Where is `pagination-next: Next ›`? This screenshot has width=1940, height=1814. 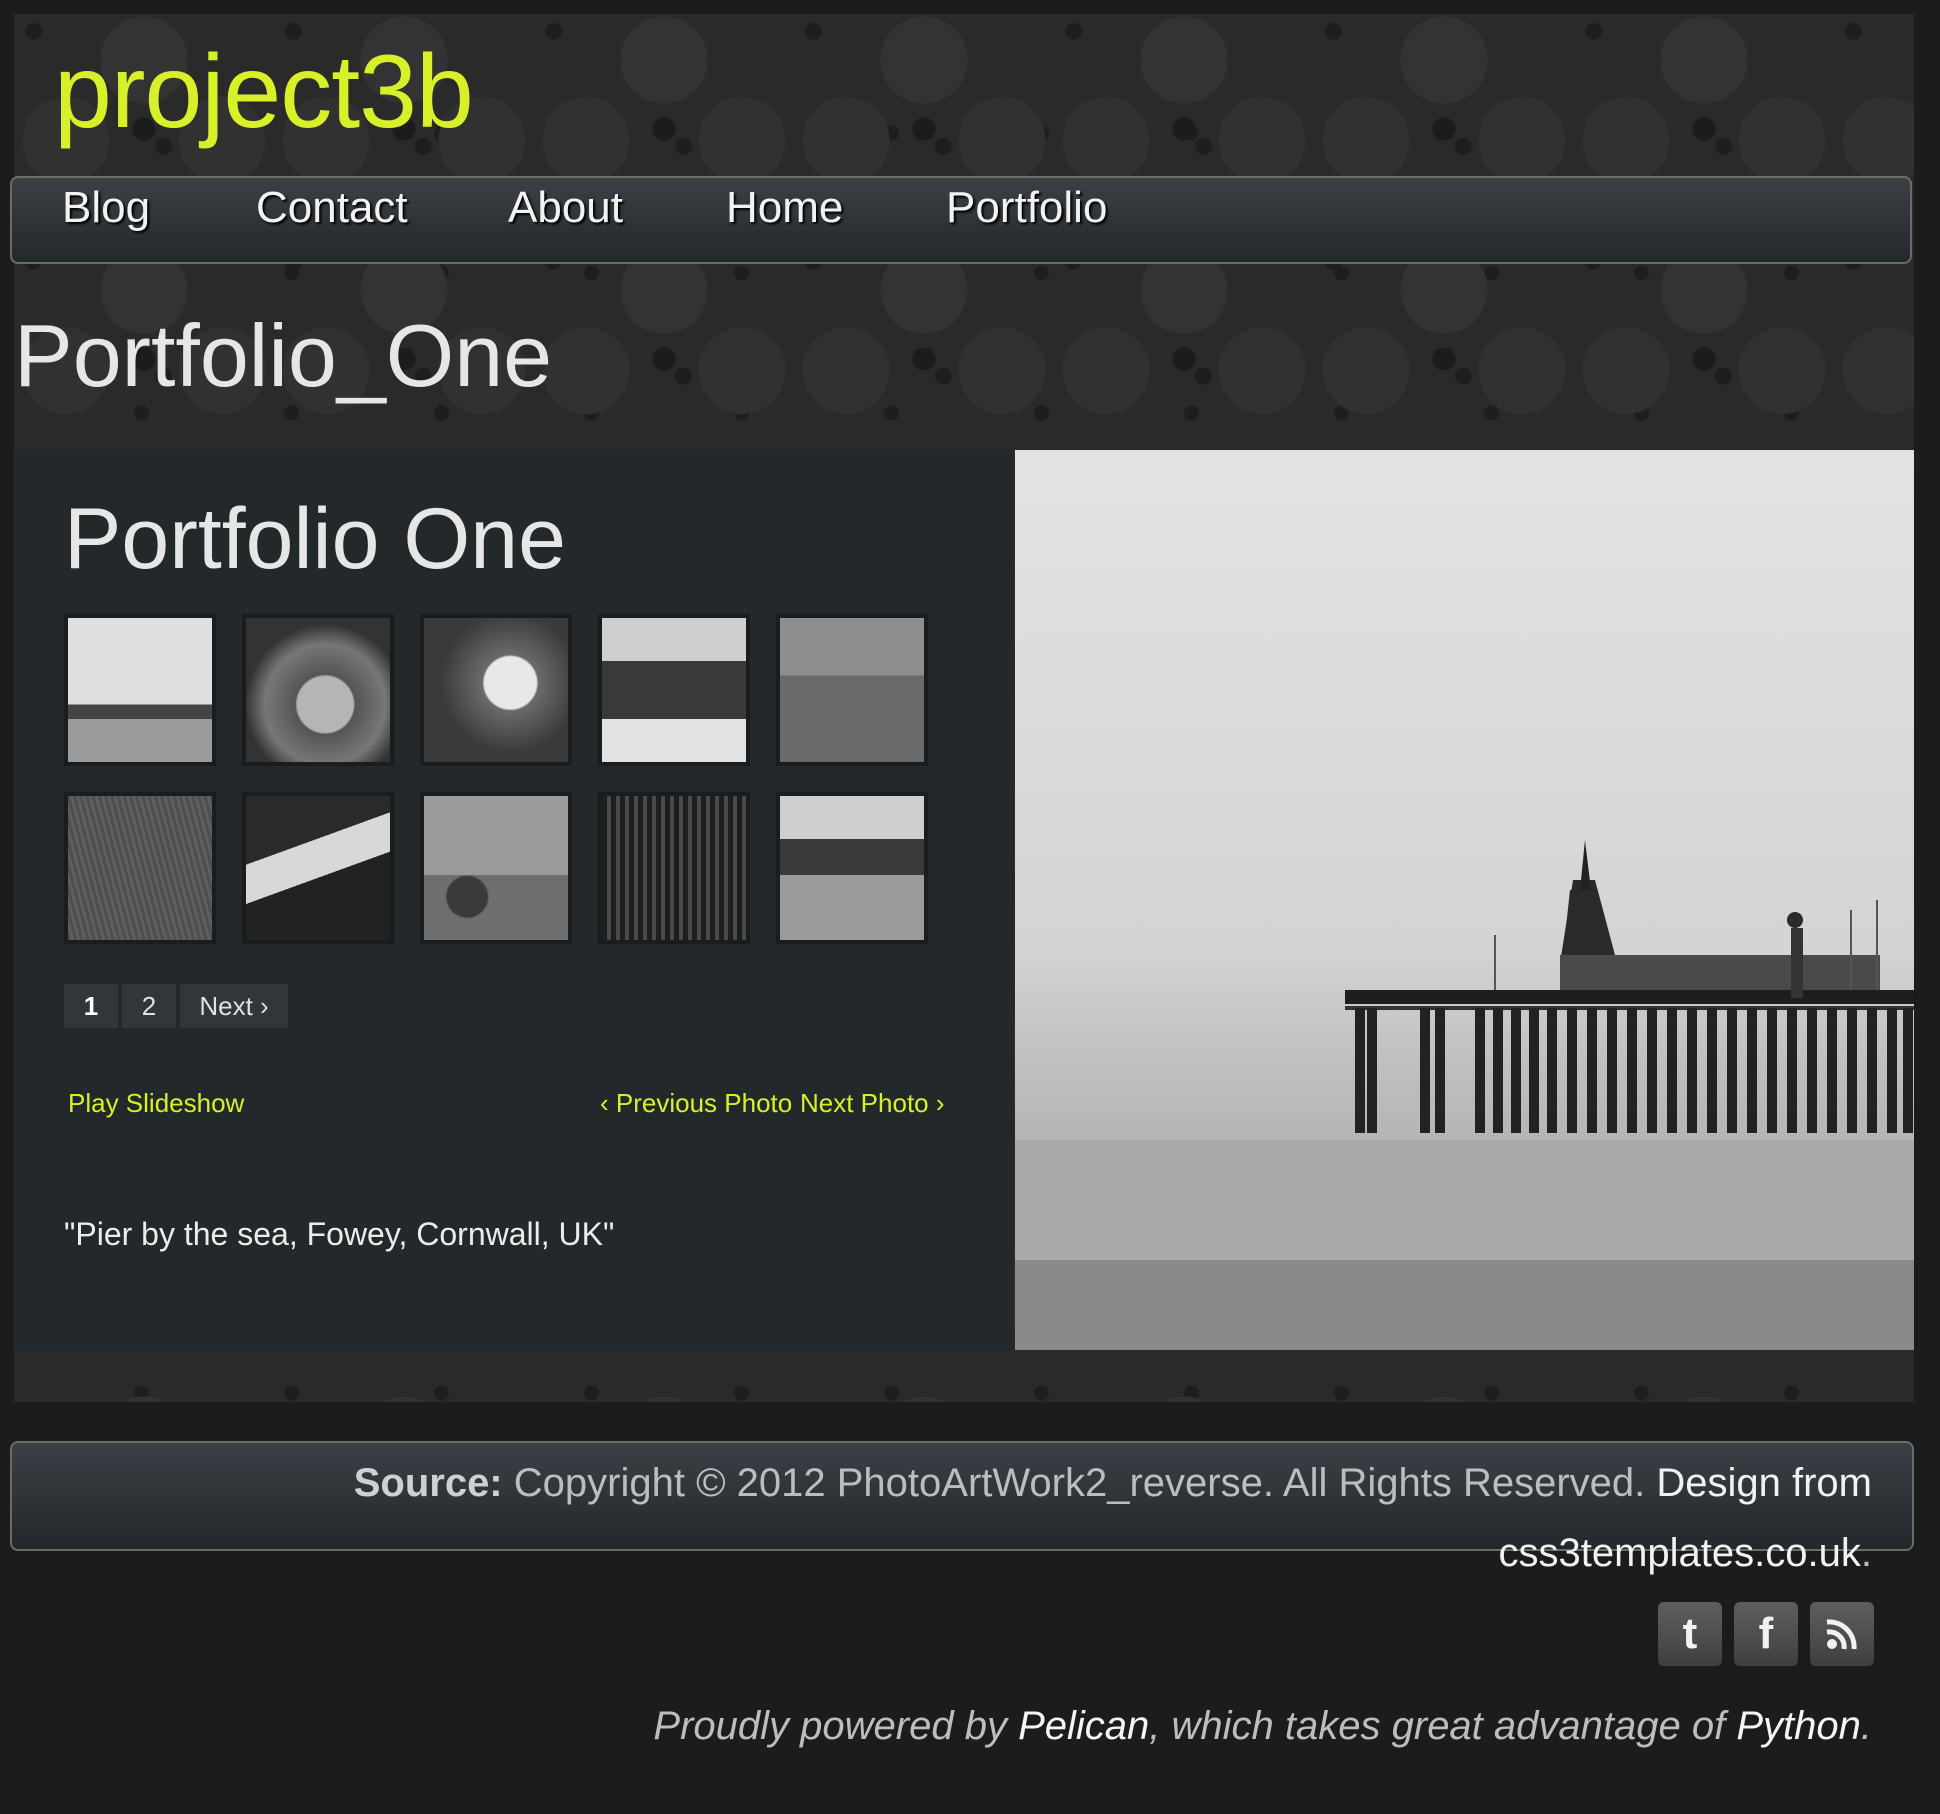 pagination-next: Next › is located at coordinates (234, 1006).